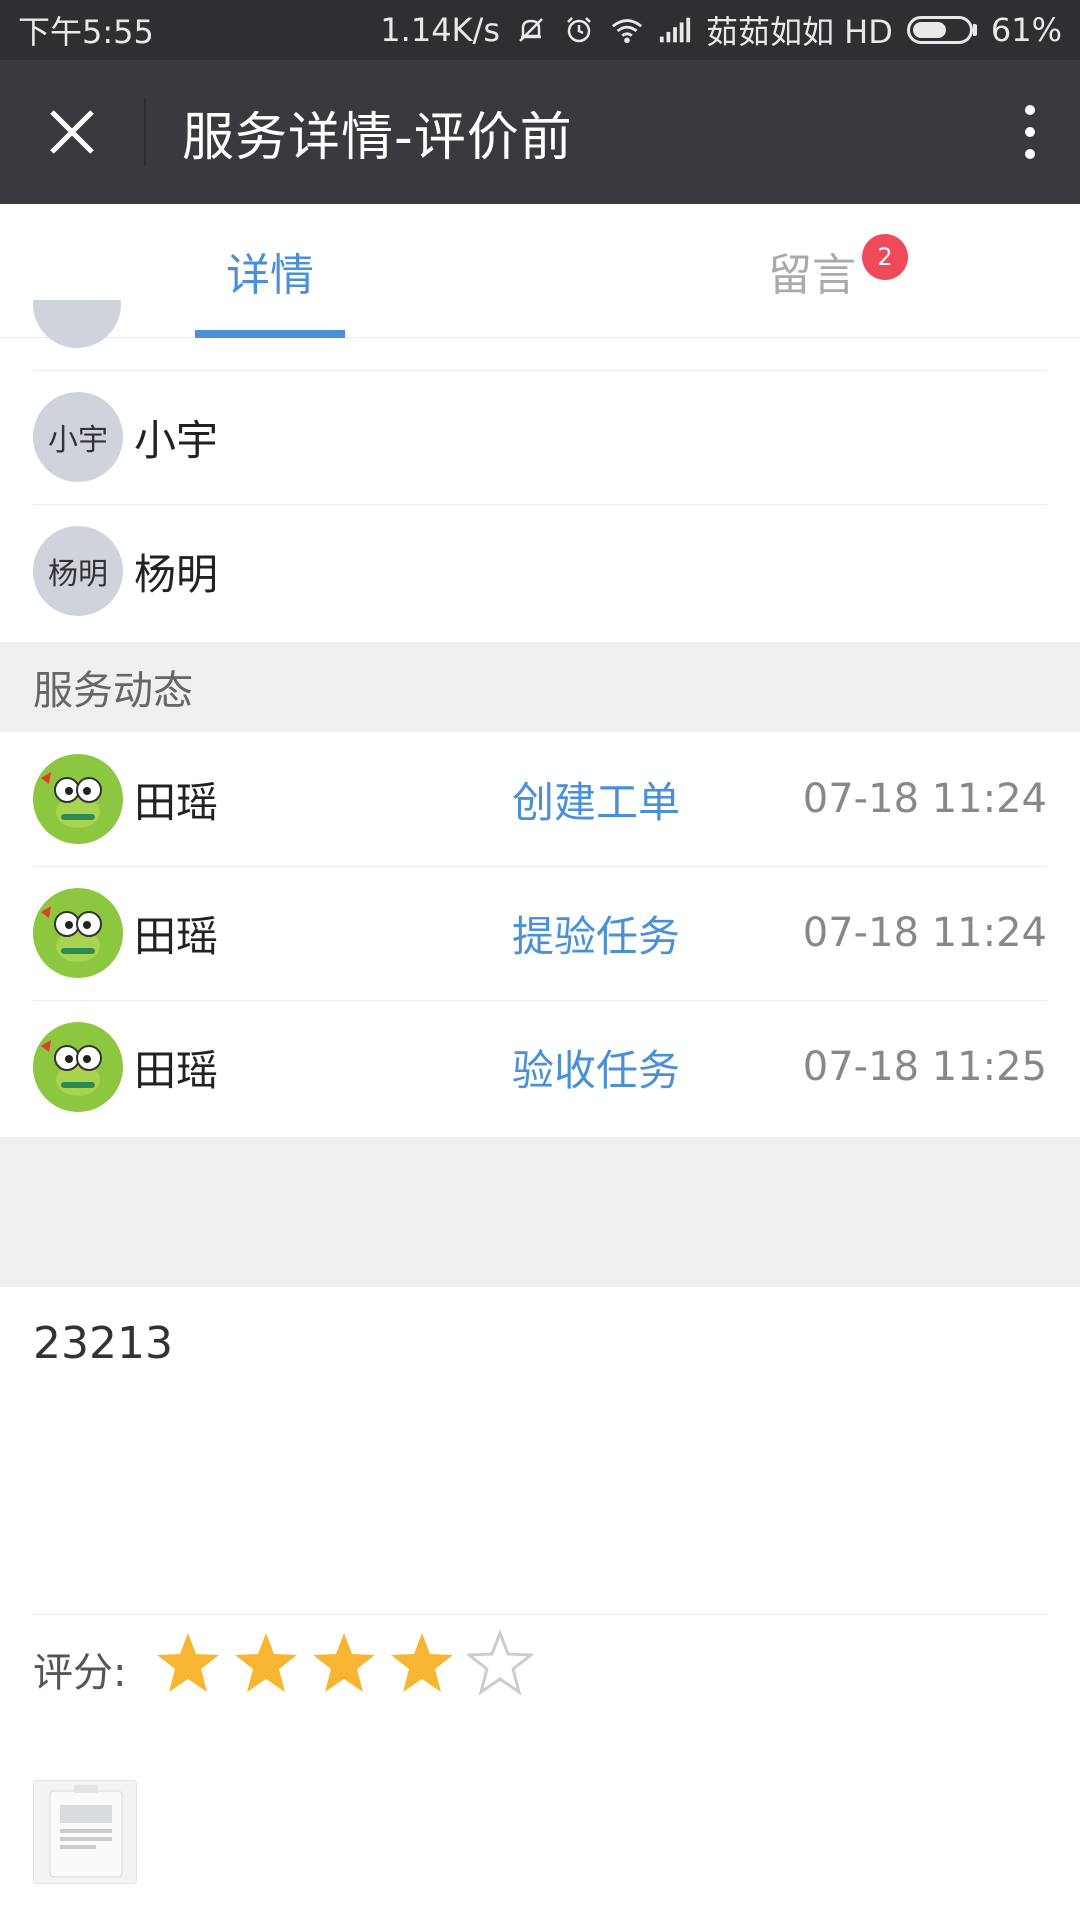  What do you see at coordinates (440, 30) in the screenshot?
I see `network-speed: 1.14K/s` at bounding box center [440, 30].